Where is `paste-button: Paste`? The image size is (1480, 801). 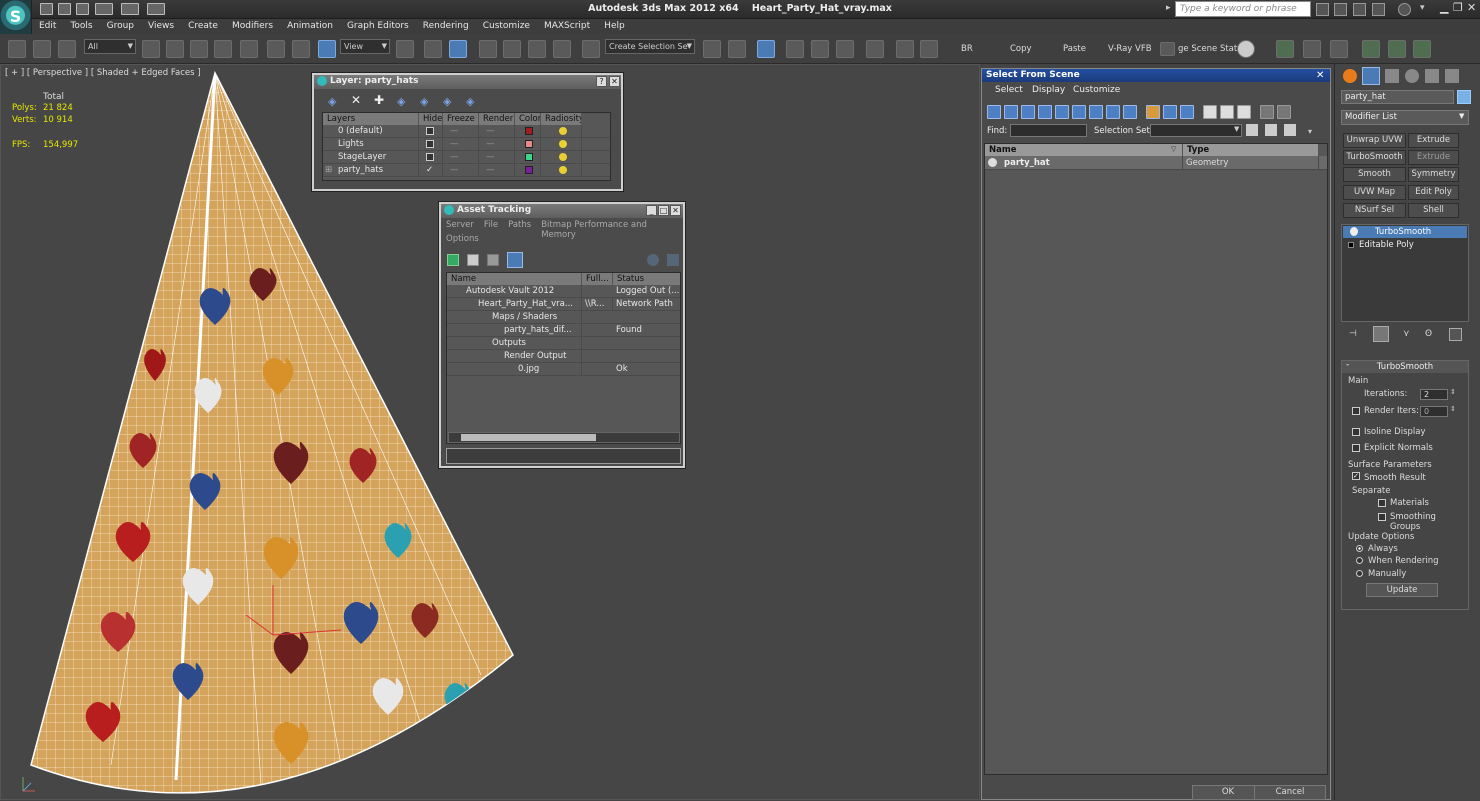 paste-button: Paste is located at coordinates (1074, 49).